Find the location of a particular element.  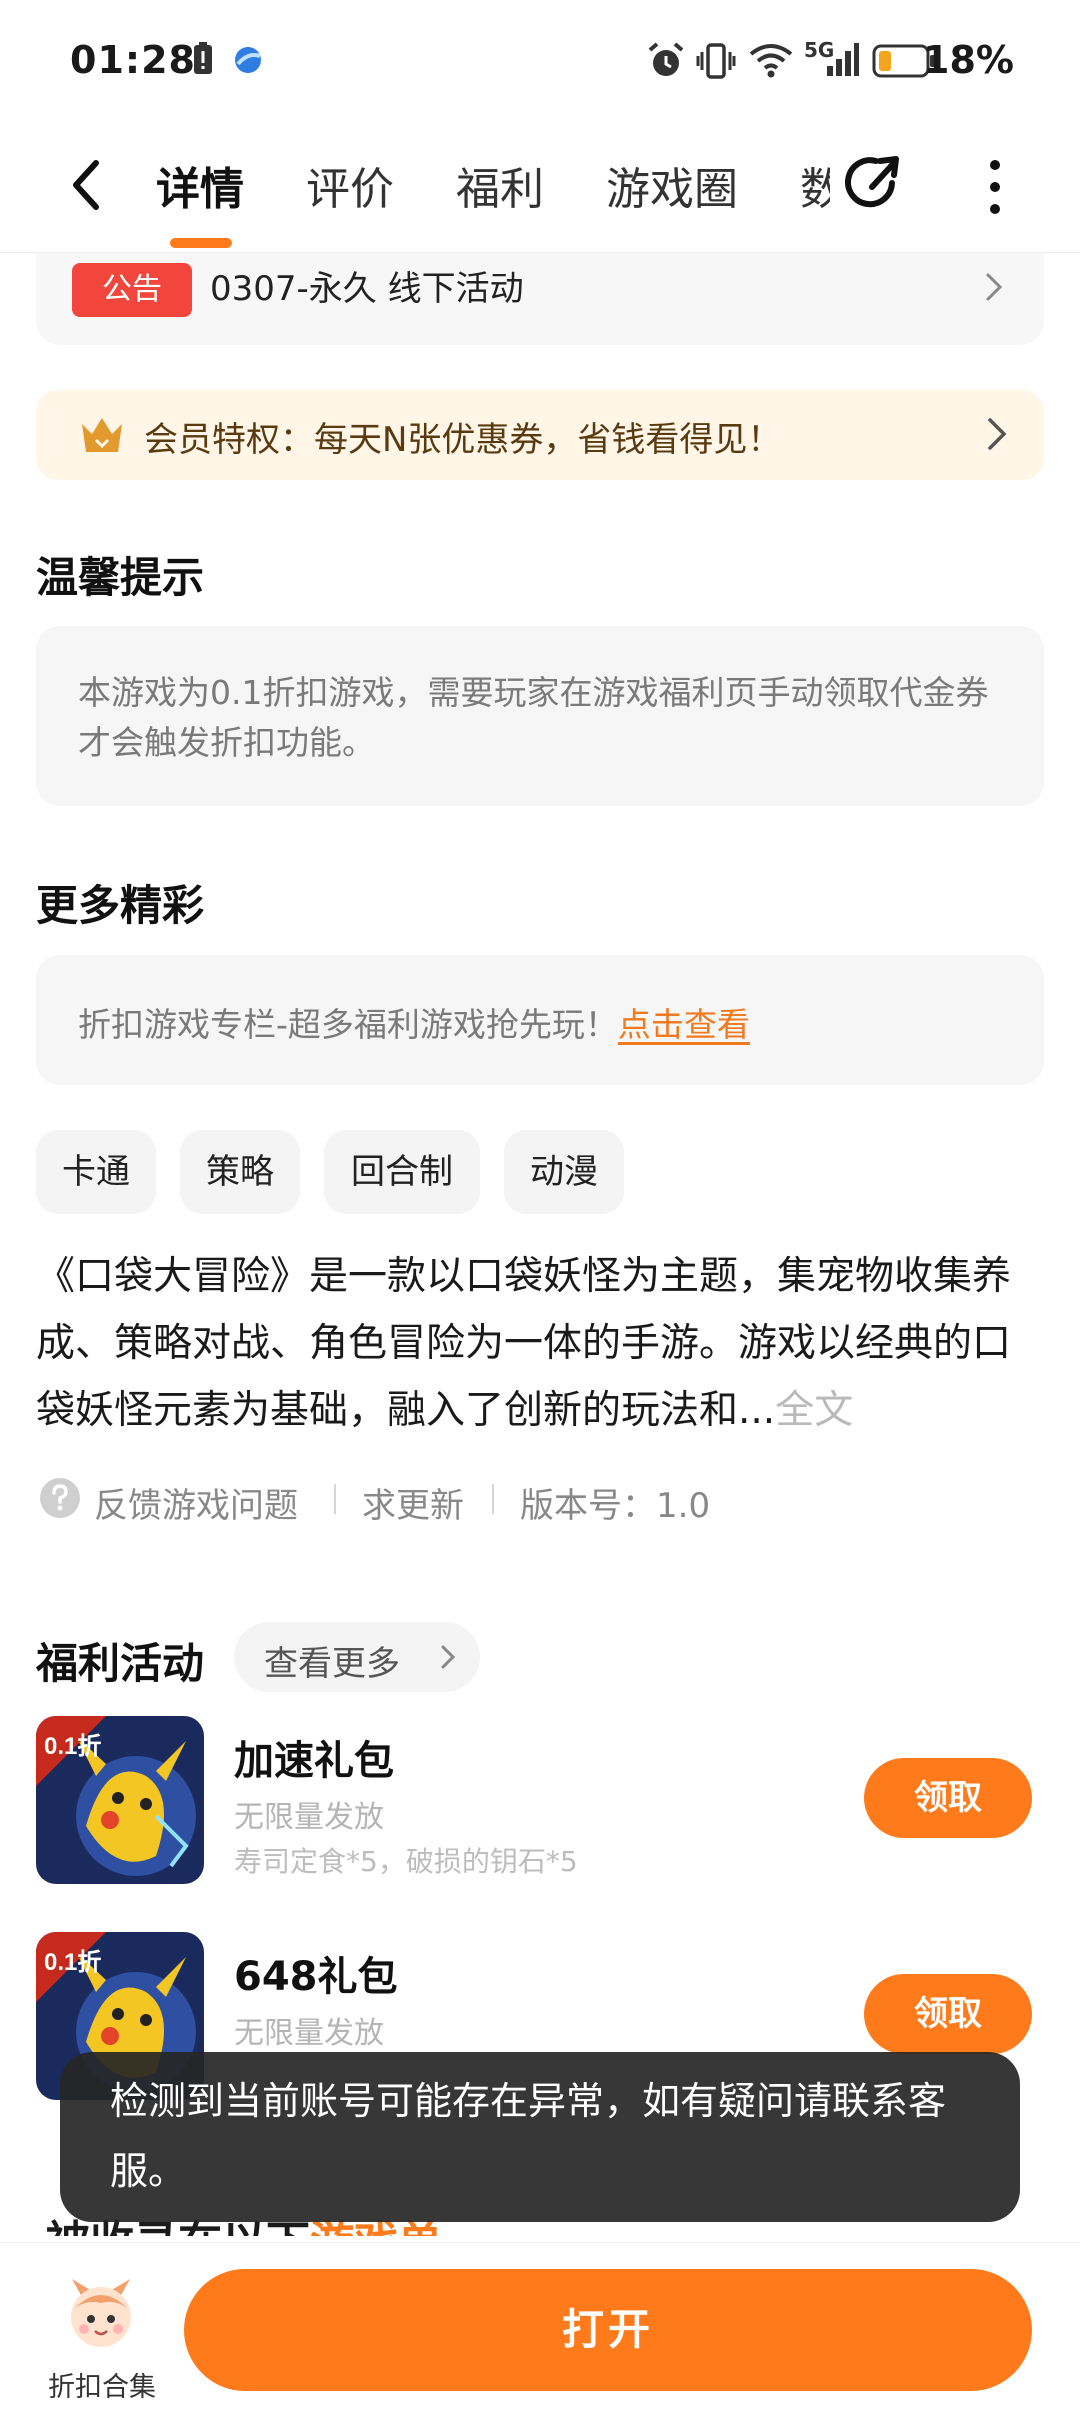

more-options-icon is located at coordinates (995, 187).